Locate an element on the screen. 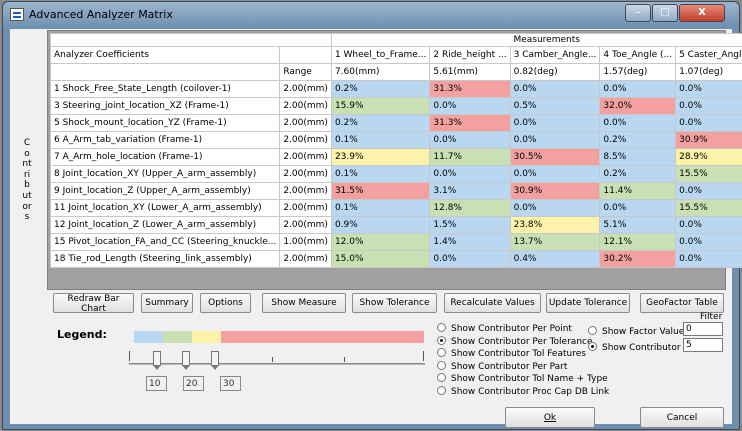 The width and height of the screenshot is (742, 431). contributor-option: Show Contributor Tol Features is located at coordinates (511, 353).